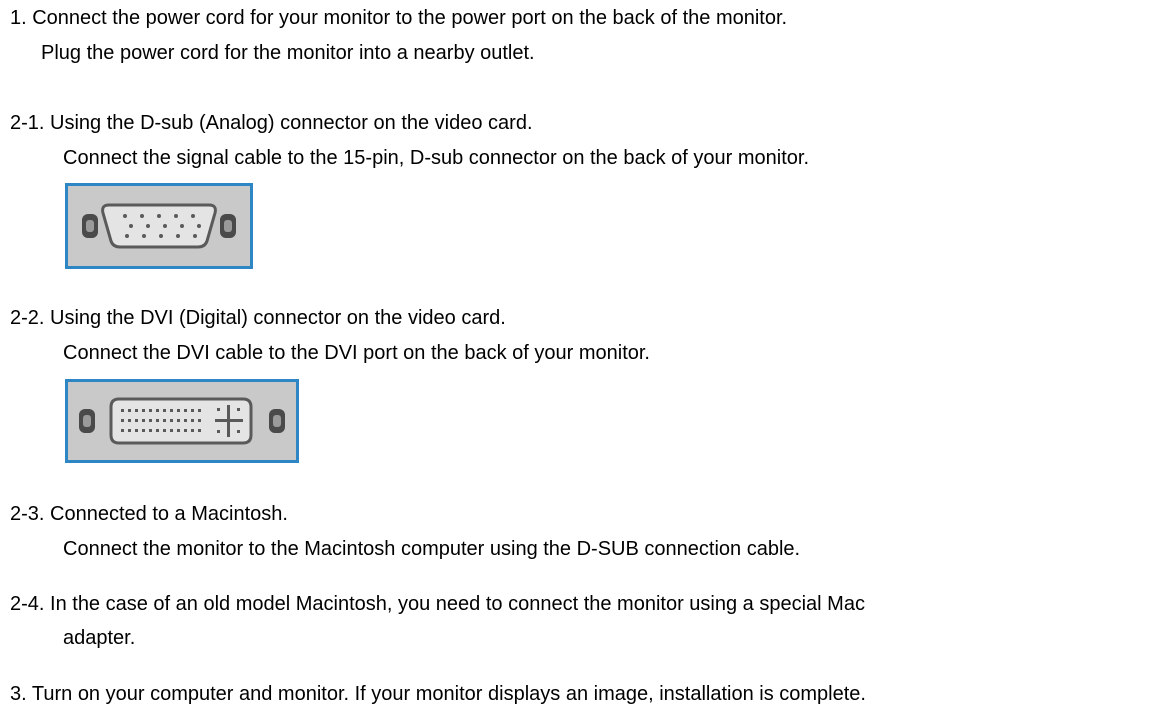 The height and width of the screenshot is (711, 1157). Describe the element at coordinates (182, 421) in the screenshot. I see `dvi-connector-icon` at that location.